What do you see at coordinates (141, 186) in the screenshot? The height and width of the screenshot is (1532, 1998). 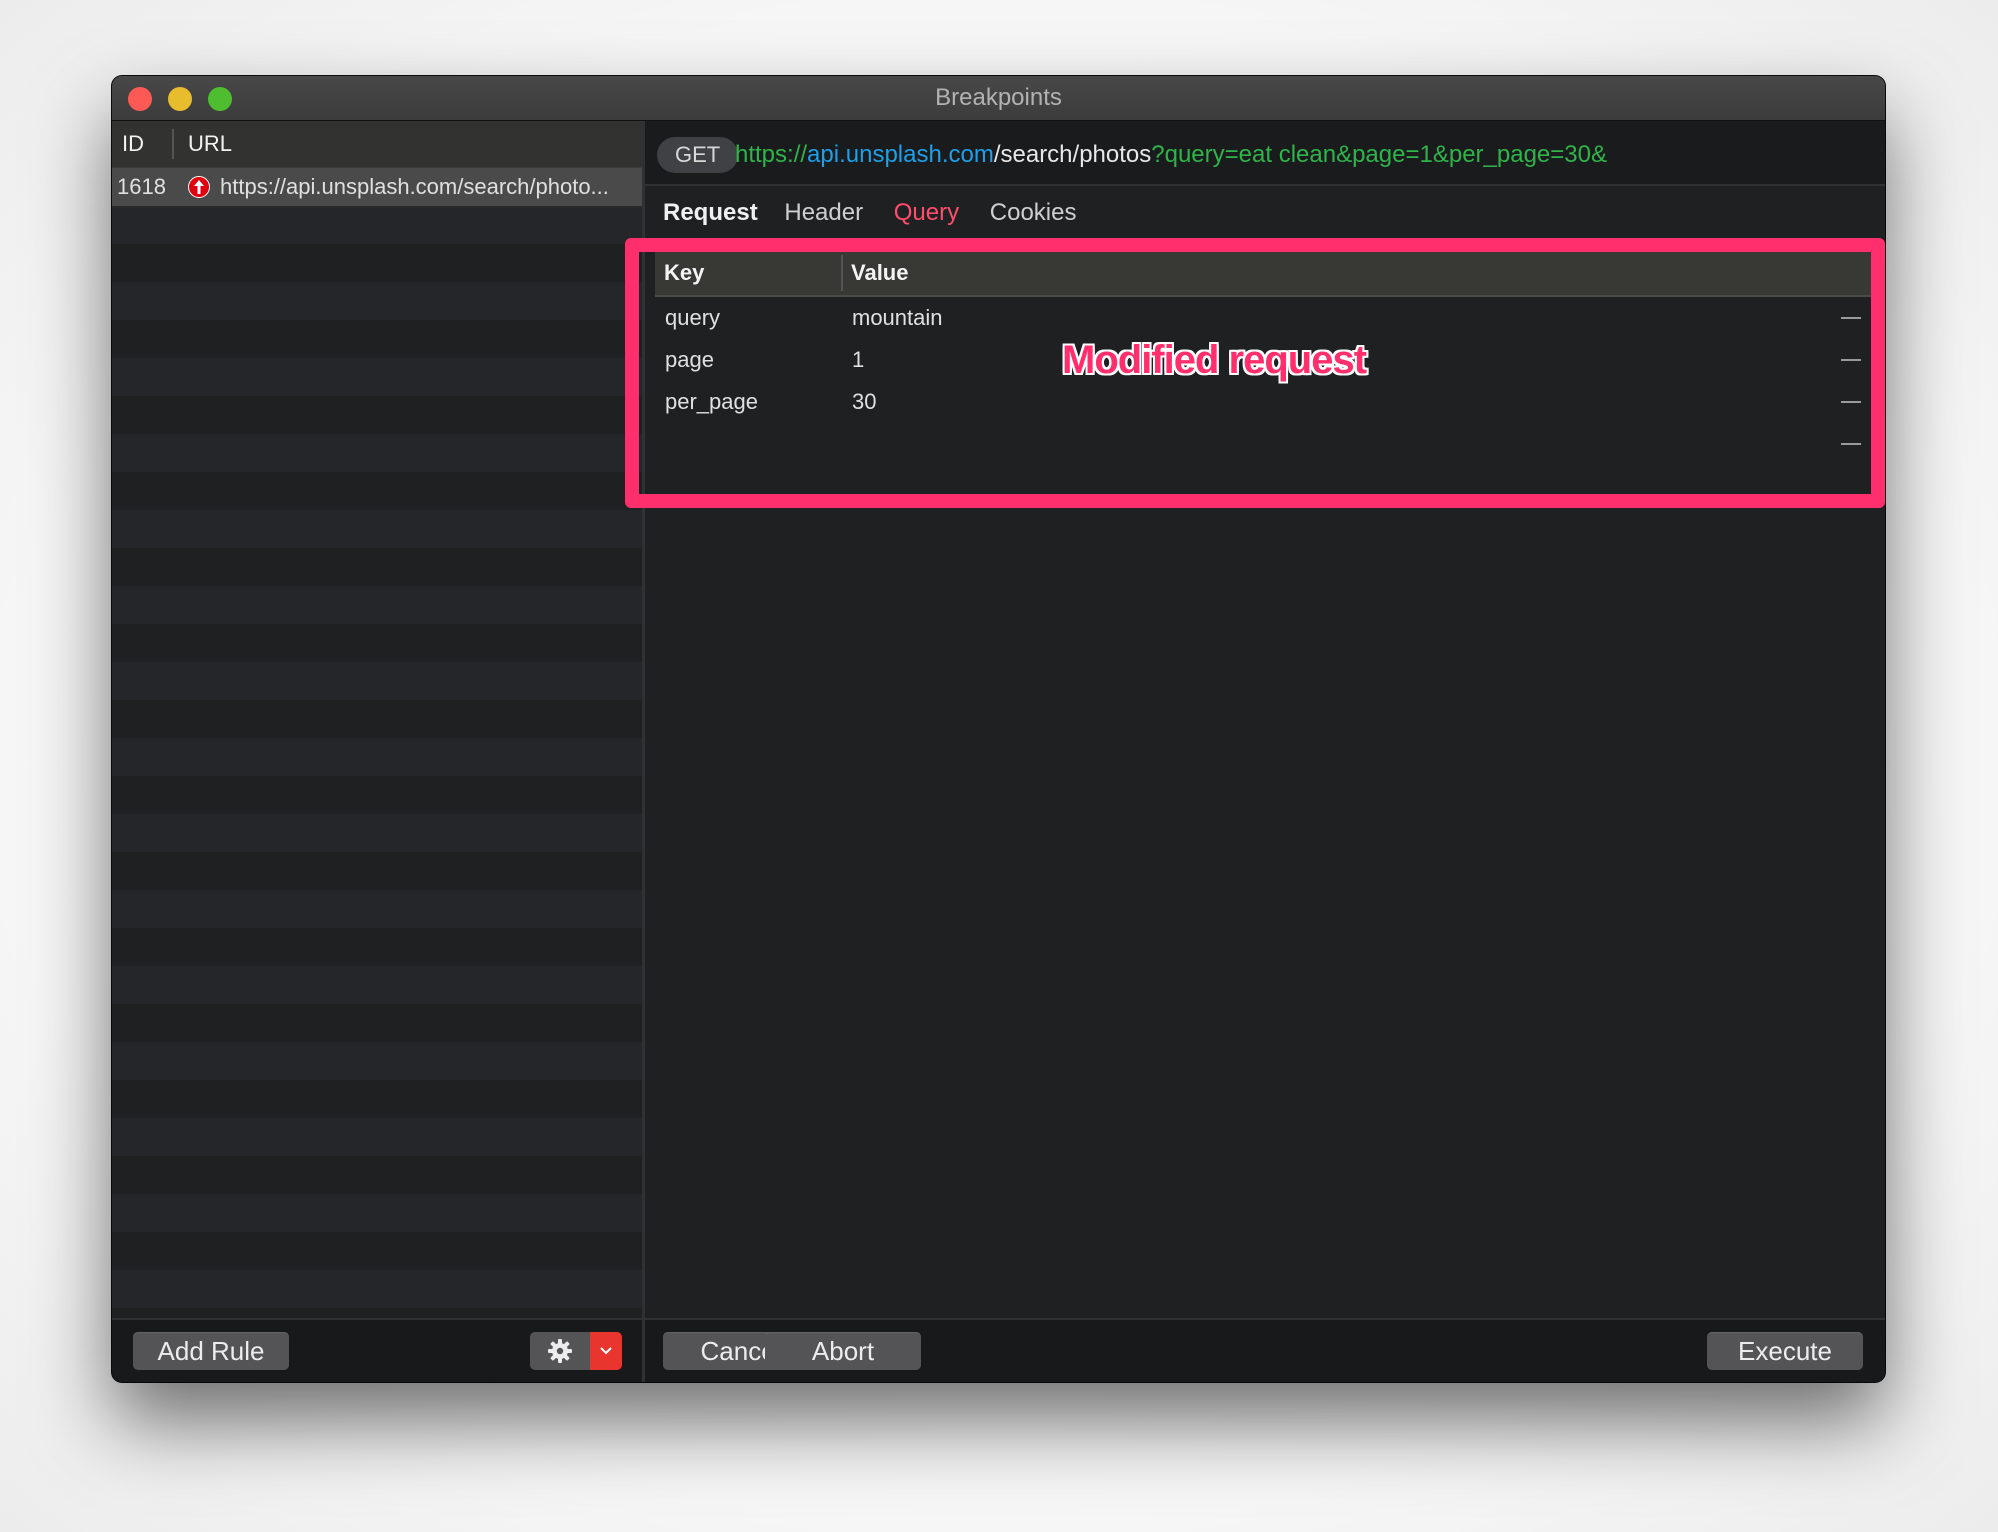 I see `request-id: 1618` at bounding box center [141, 186].